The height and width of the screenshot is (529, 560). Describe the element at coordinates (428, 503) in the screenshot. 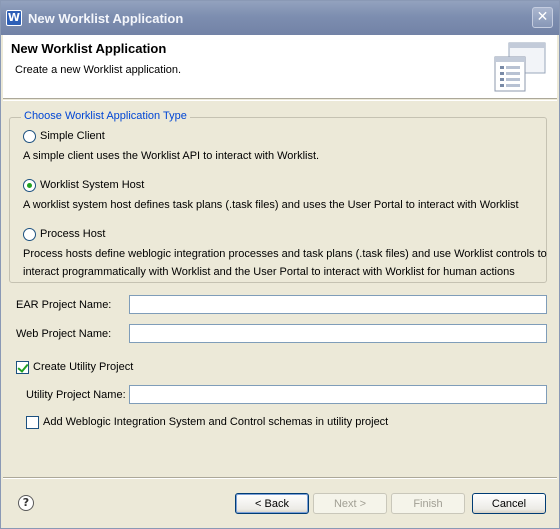

I see `finish-button: Finish` at that location.